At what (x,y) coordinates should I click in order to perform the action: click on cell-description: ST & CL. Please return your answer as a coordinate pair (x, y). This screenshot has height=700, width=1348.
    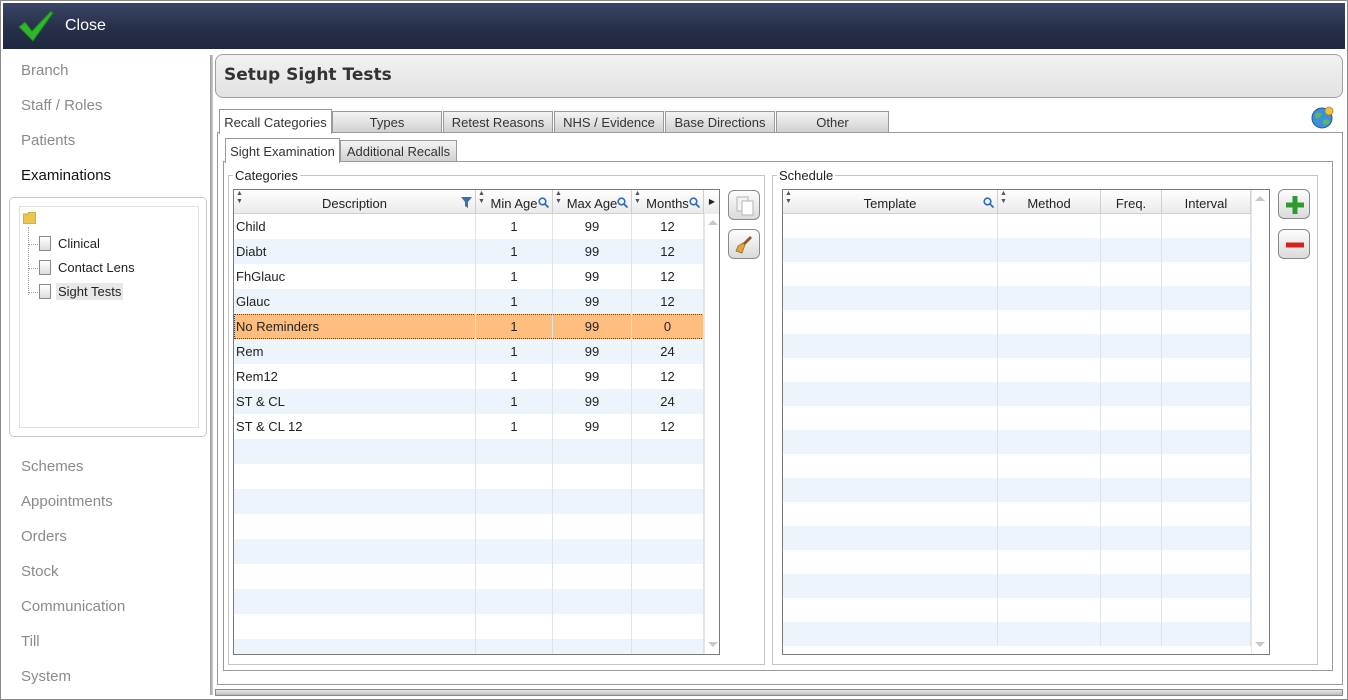
    Looking at the image, I should click on (355, 401).